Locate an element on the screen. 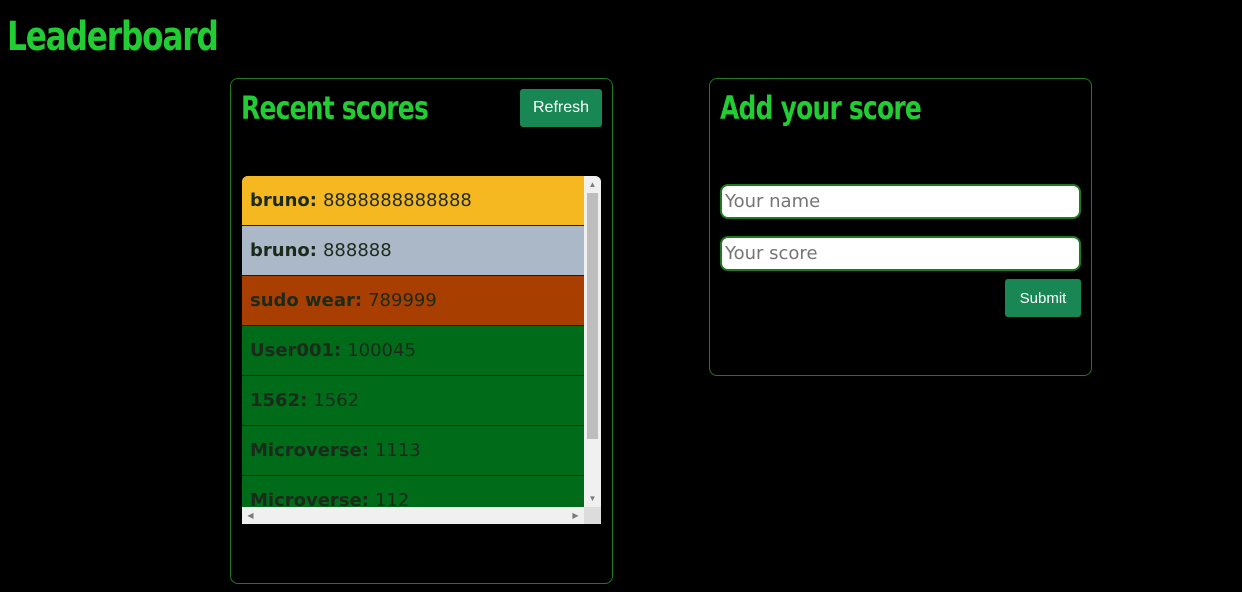 The image size is (1242, 592). score-input is located at coordinates (900, 253).